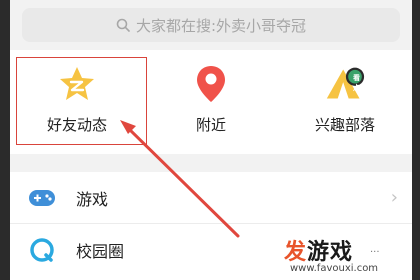  Describe the element at coordinates (334, 268) in the screenshot. I see `watermark-url: www.favouxi.com` at that location.